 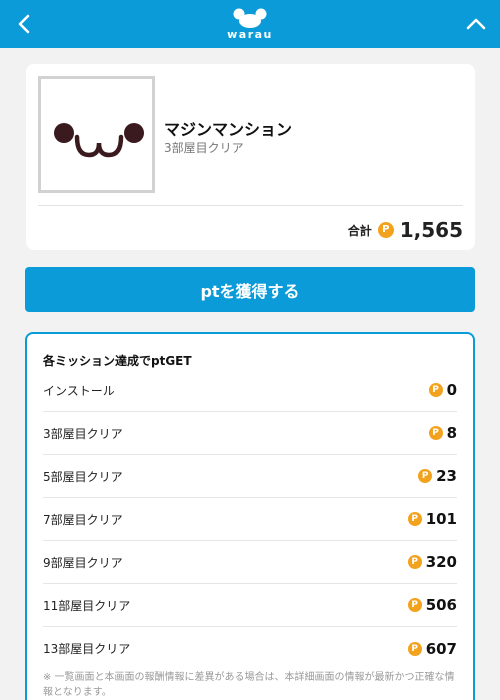 What do you see at coordinates (79, 390) in the screenshot?
I see `mission-label: インストール` at bounding box center [79, 390].